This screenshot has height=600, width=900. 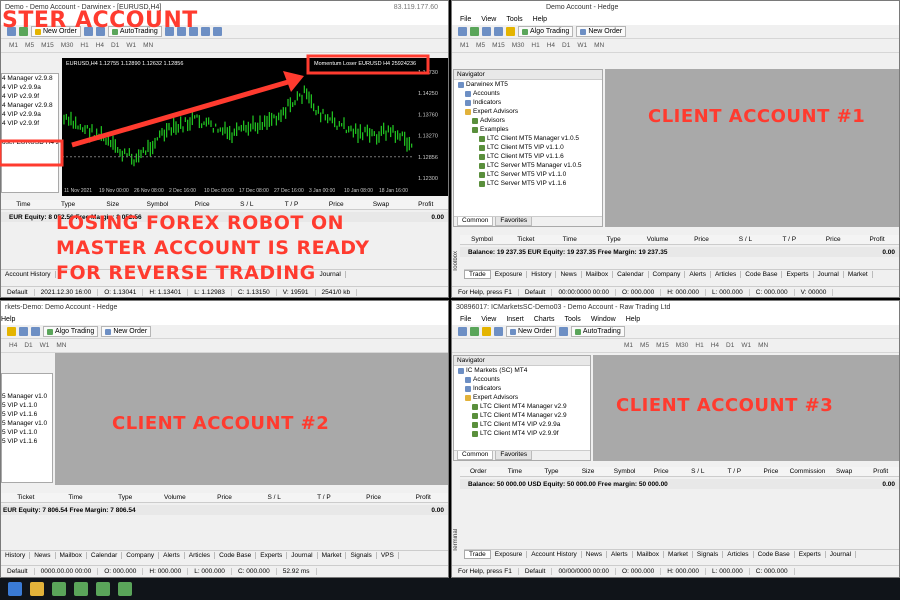 I want to click on navigator-item: 4 VIP v2.9.9f, so click(x=30, y=123).